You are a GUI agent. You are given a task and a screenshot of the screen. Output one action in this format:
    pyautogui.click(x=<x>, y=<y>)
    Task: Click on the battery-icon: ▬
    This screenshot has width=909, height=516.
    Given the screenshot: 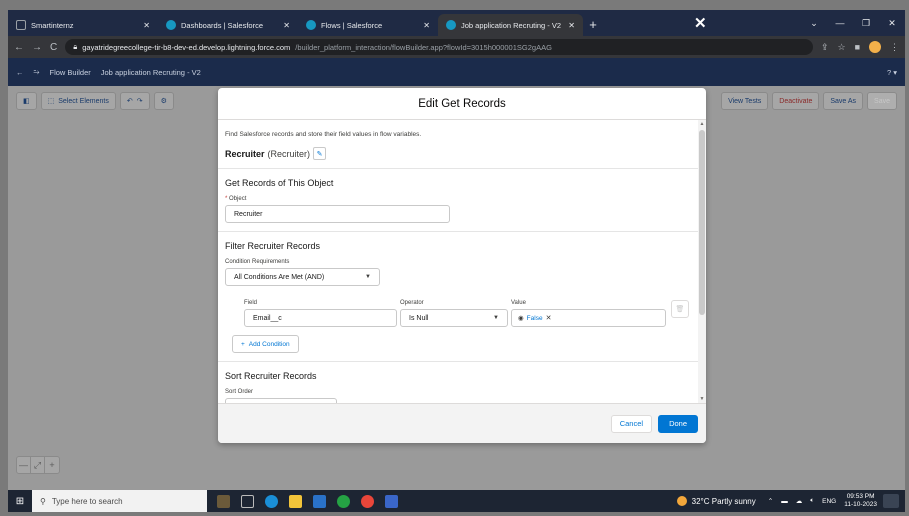 What is the action you would take?
    pyautogui.click(x=784, y=501)
    